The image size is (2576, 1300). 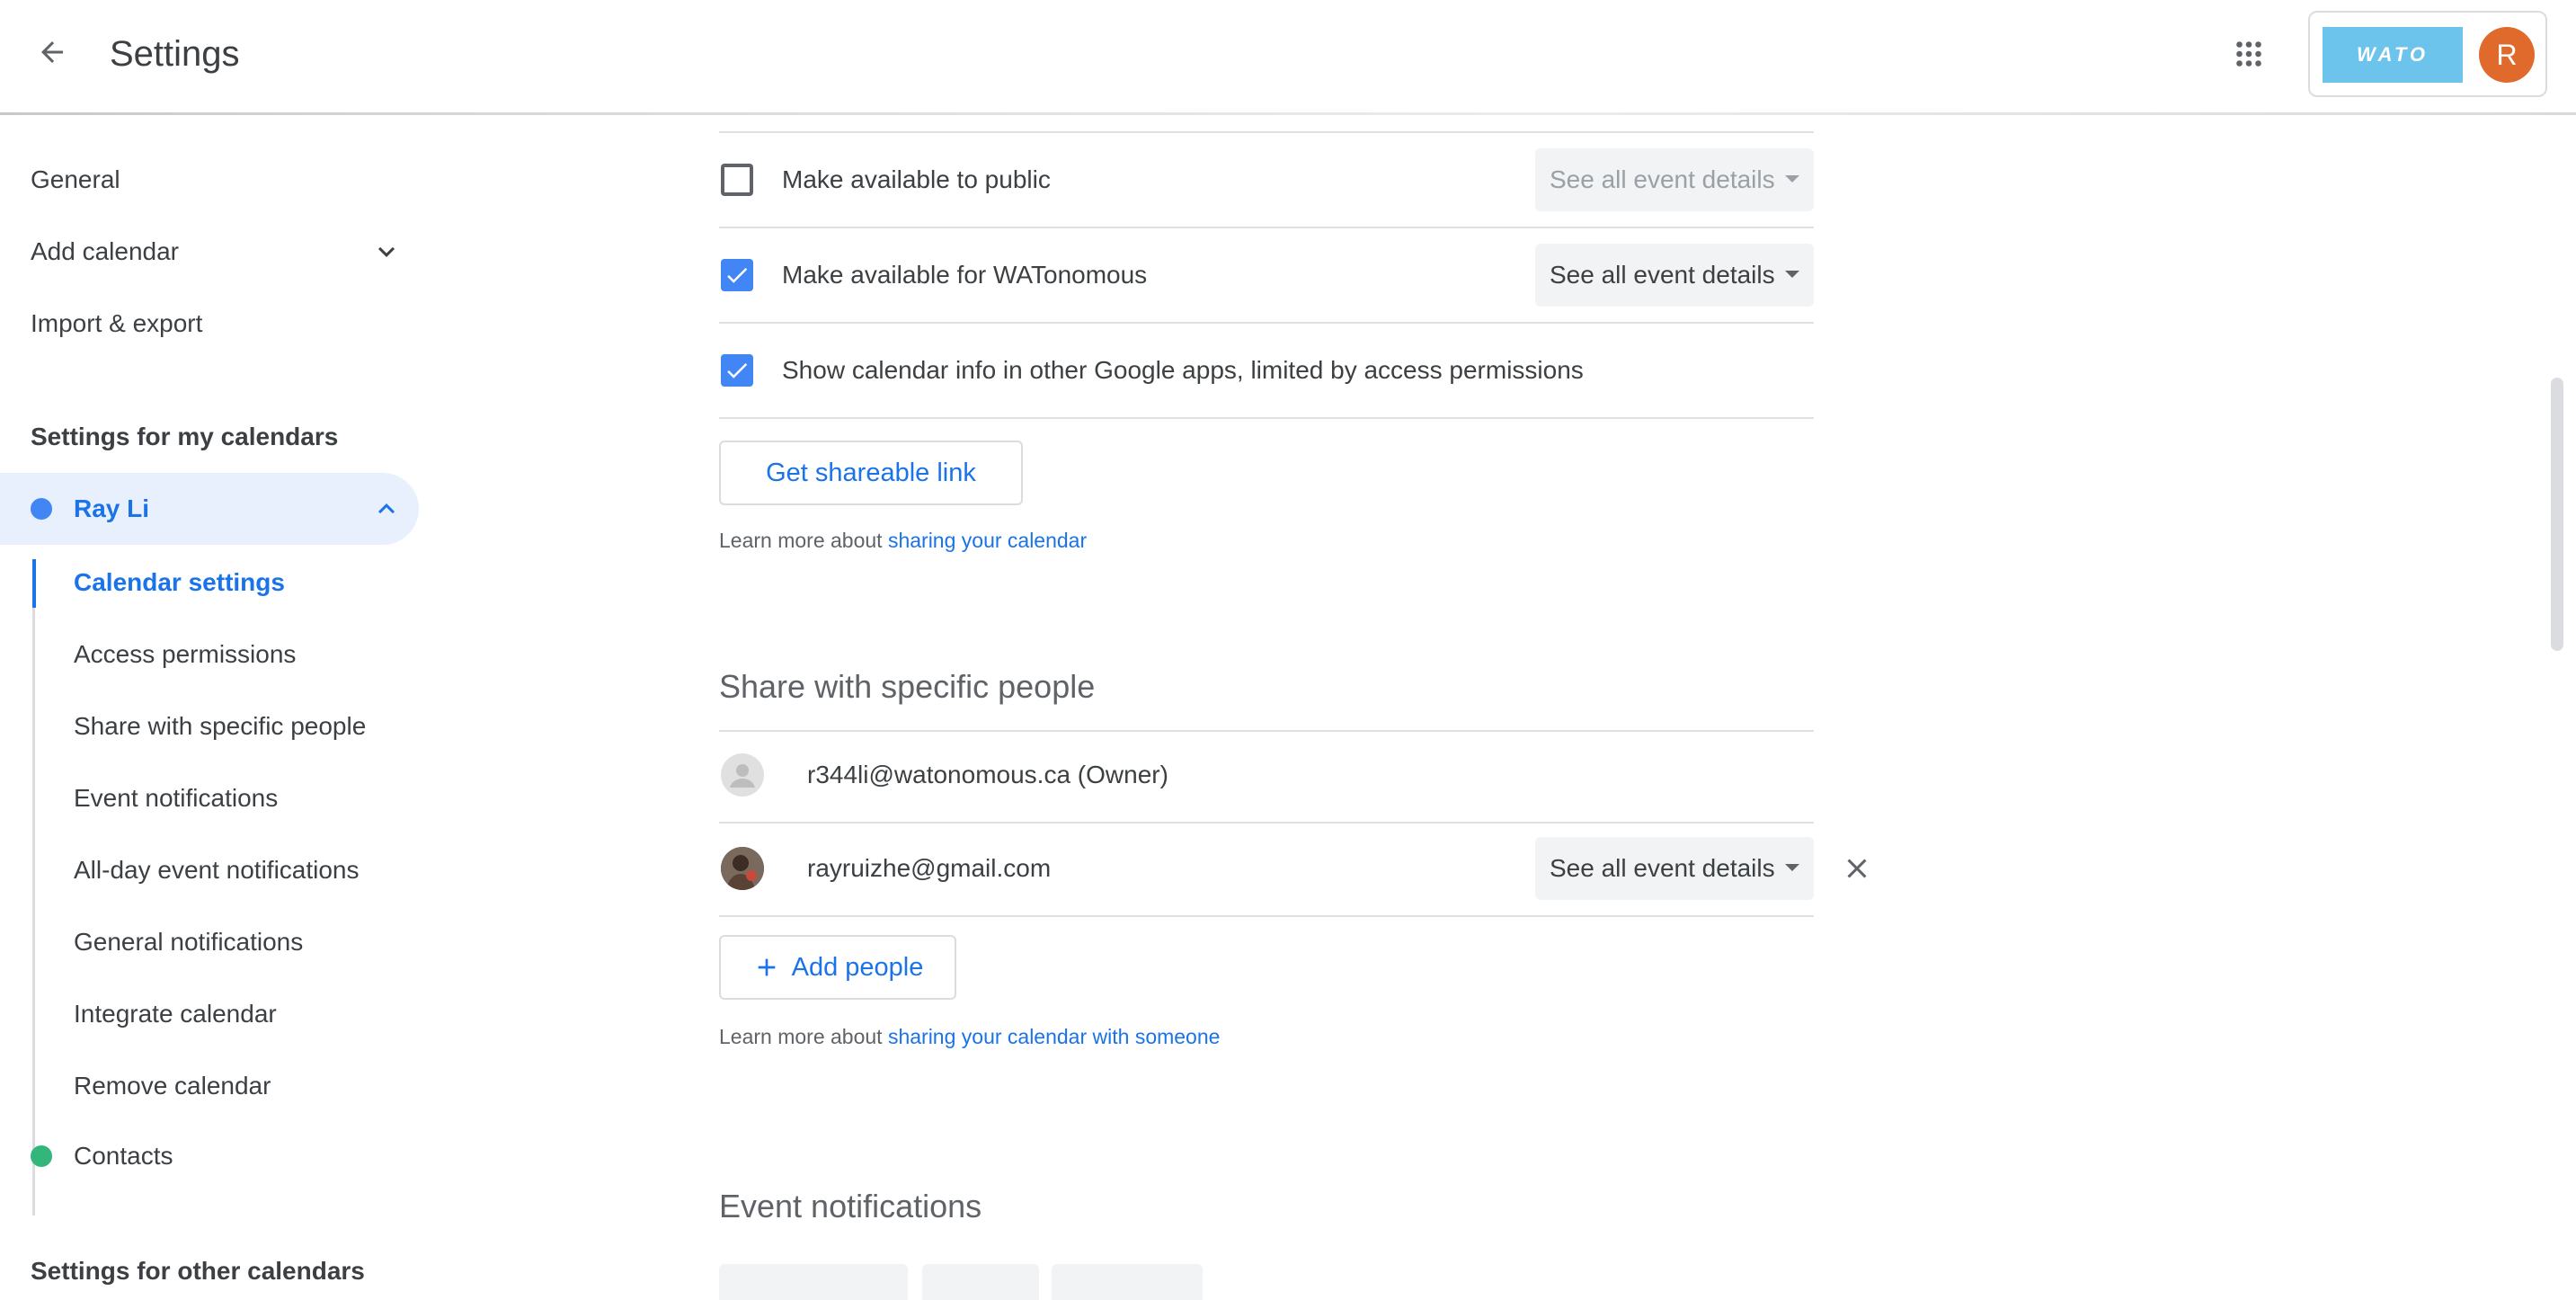 I want to click on org-checkbox, so click(x=737, y=275).